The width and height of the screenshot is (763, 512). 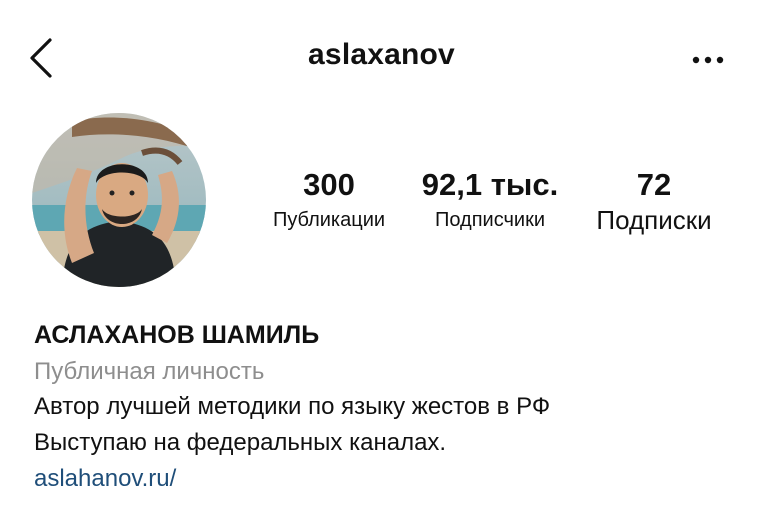 What do you see at coordinates (654, 184) in the screenshot?
I see `stat-following-count: 72` at bounding box center [654, 184].